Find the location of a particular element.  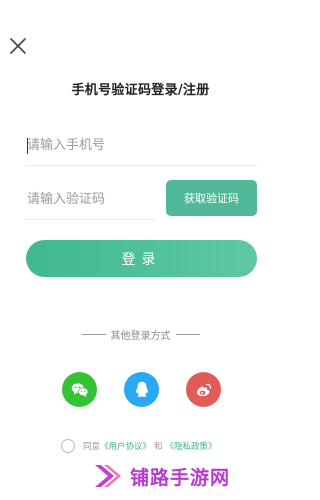

code-field is located at coordinates (91, 200).